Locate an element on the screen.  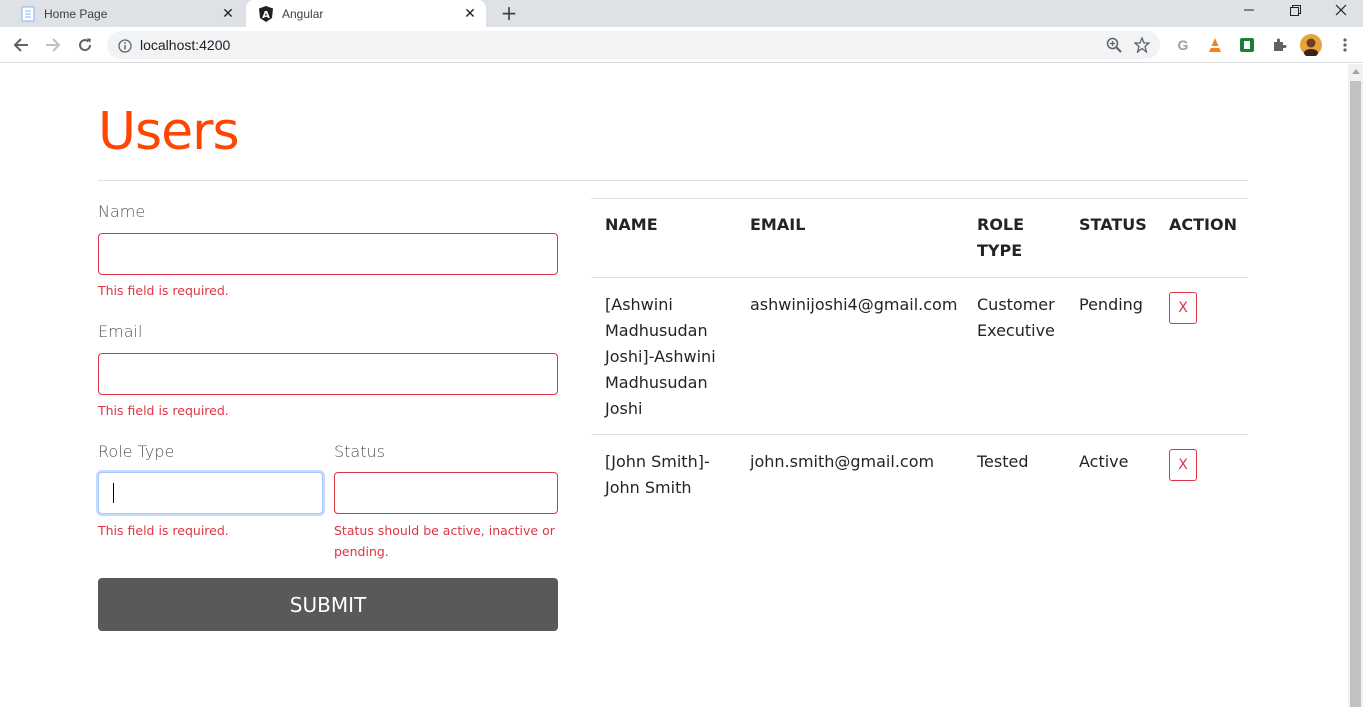
scroll-up-icon is located at coordinates (1356, 71).